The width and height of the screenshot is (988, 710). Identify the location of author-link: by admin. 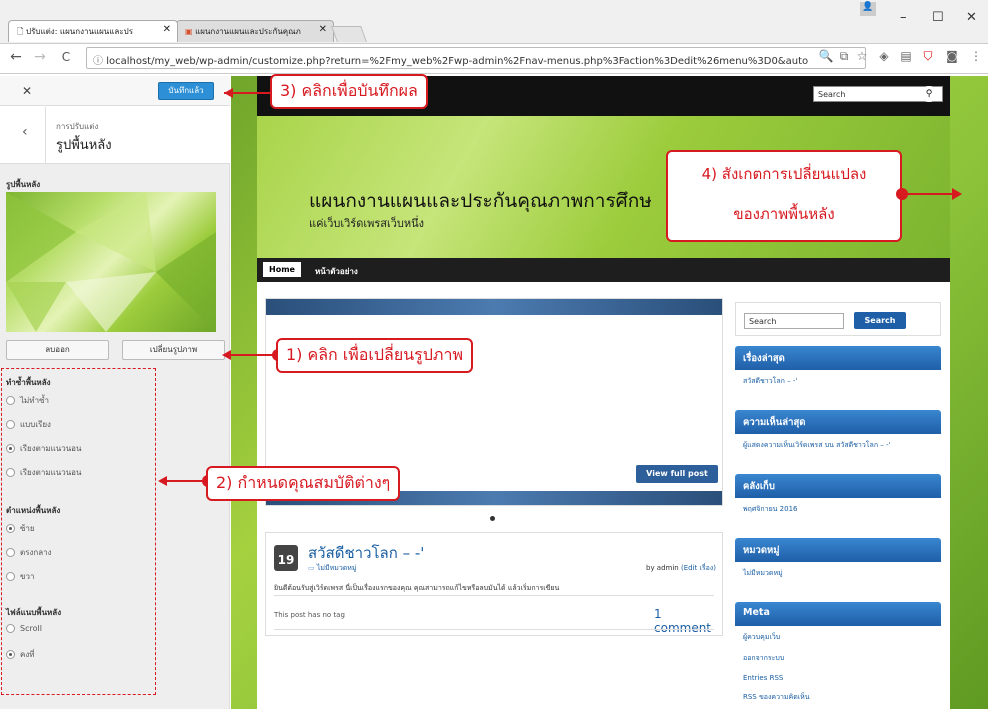
(662, 568).